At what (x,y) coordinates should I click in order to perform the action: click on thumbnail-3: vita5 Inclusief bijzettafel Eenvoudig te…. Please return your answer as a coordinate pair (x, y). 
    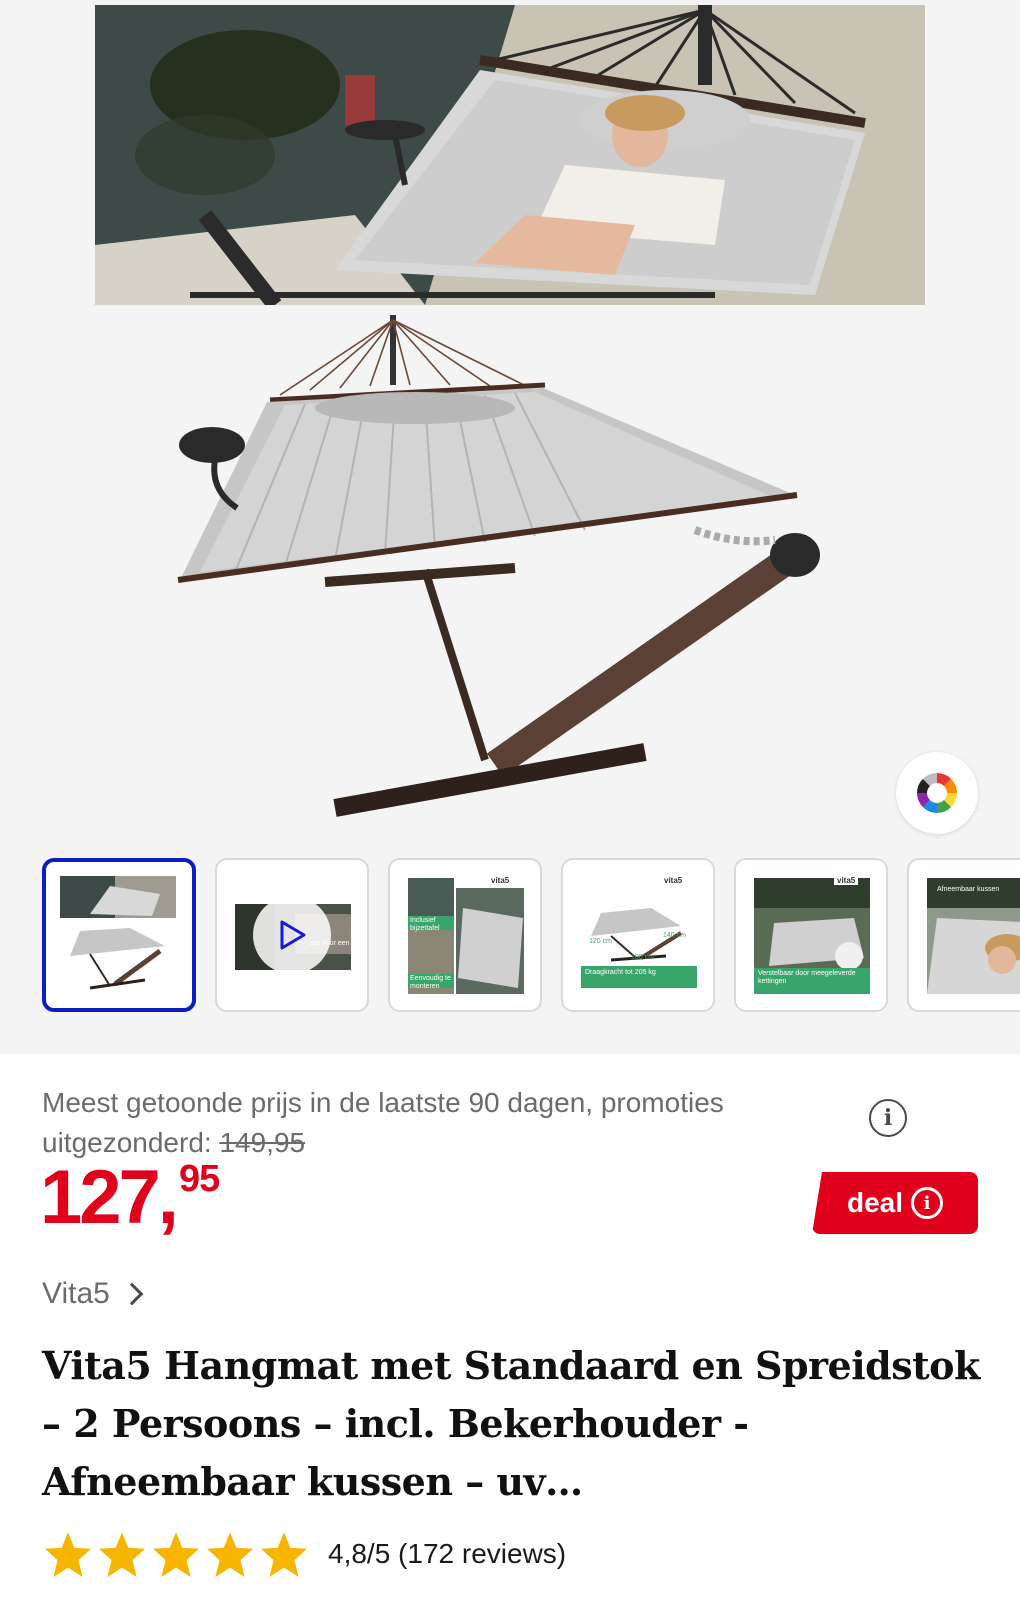
    Looking at the image, I should click on (465, 935).